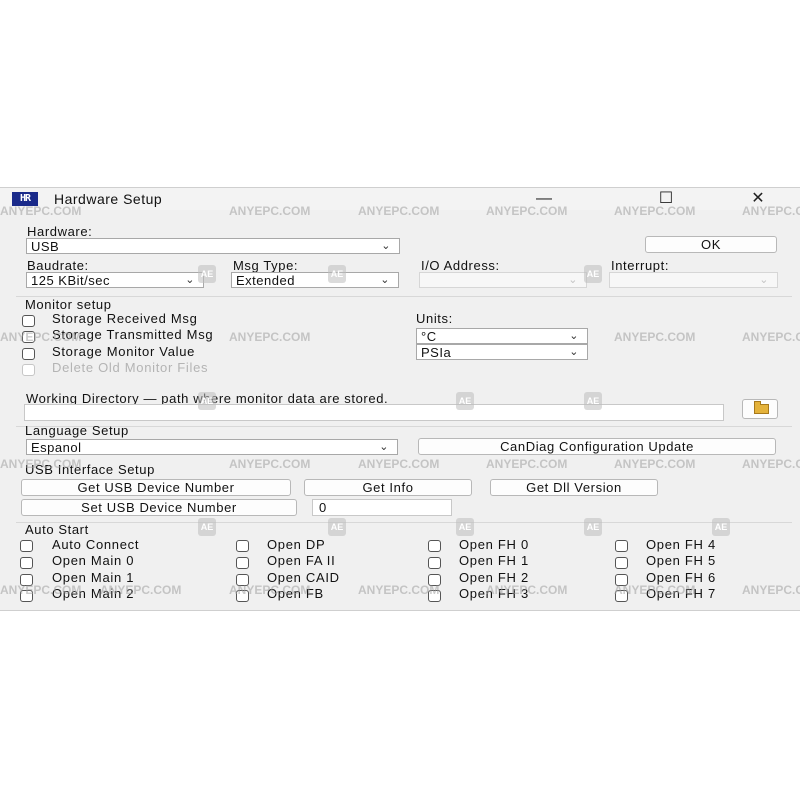  Describe the element at coordinates (436, 352) in the screenshot. I see `pressure-unit-value: PSIa` at that location.